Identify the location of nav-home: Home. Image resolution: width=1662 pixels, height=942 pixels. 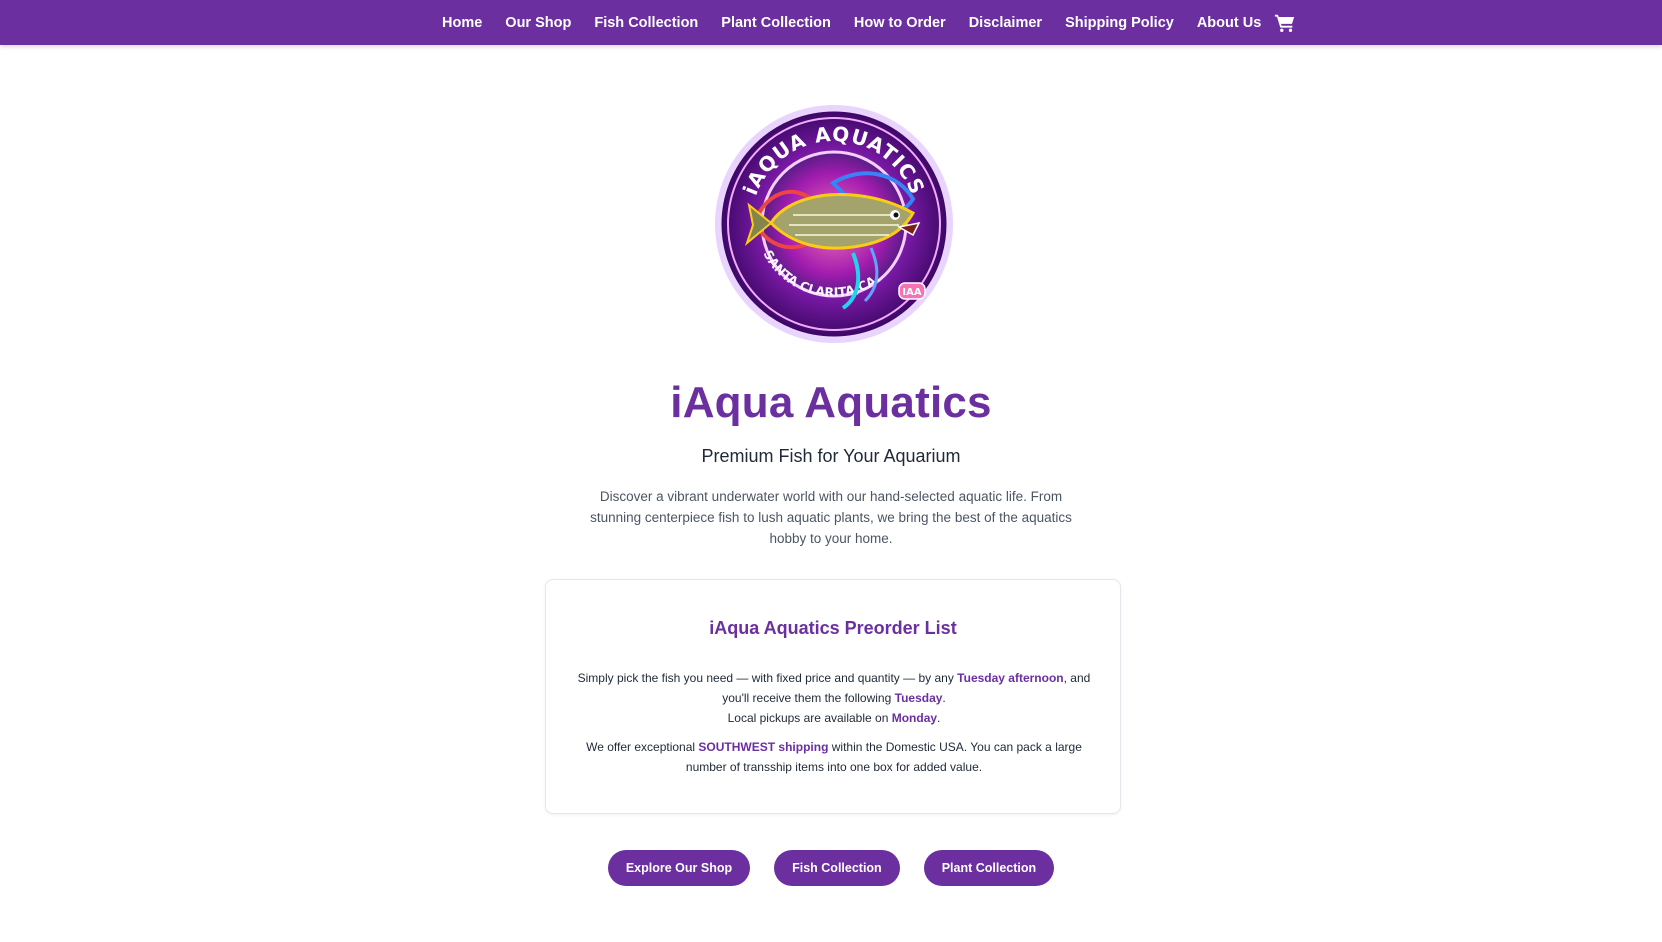
(462, 23).